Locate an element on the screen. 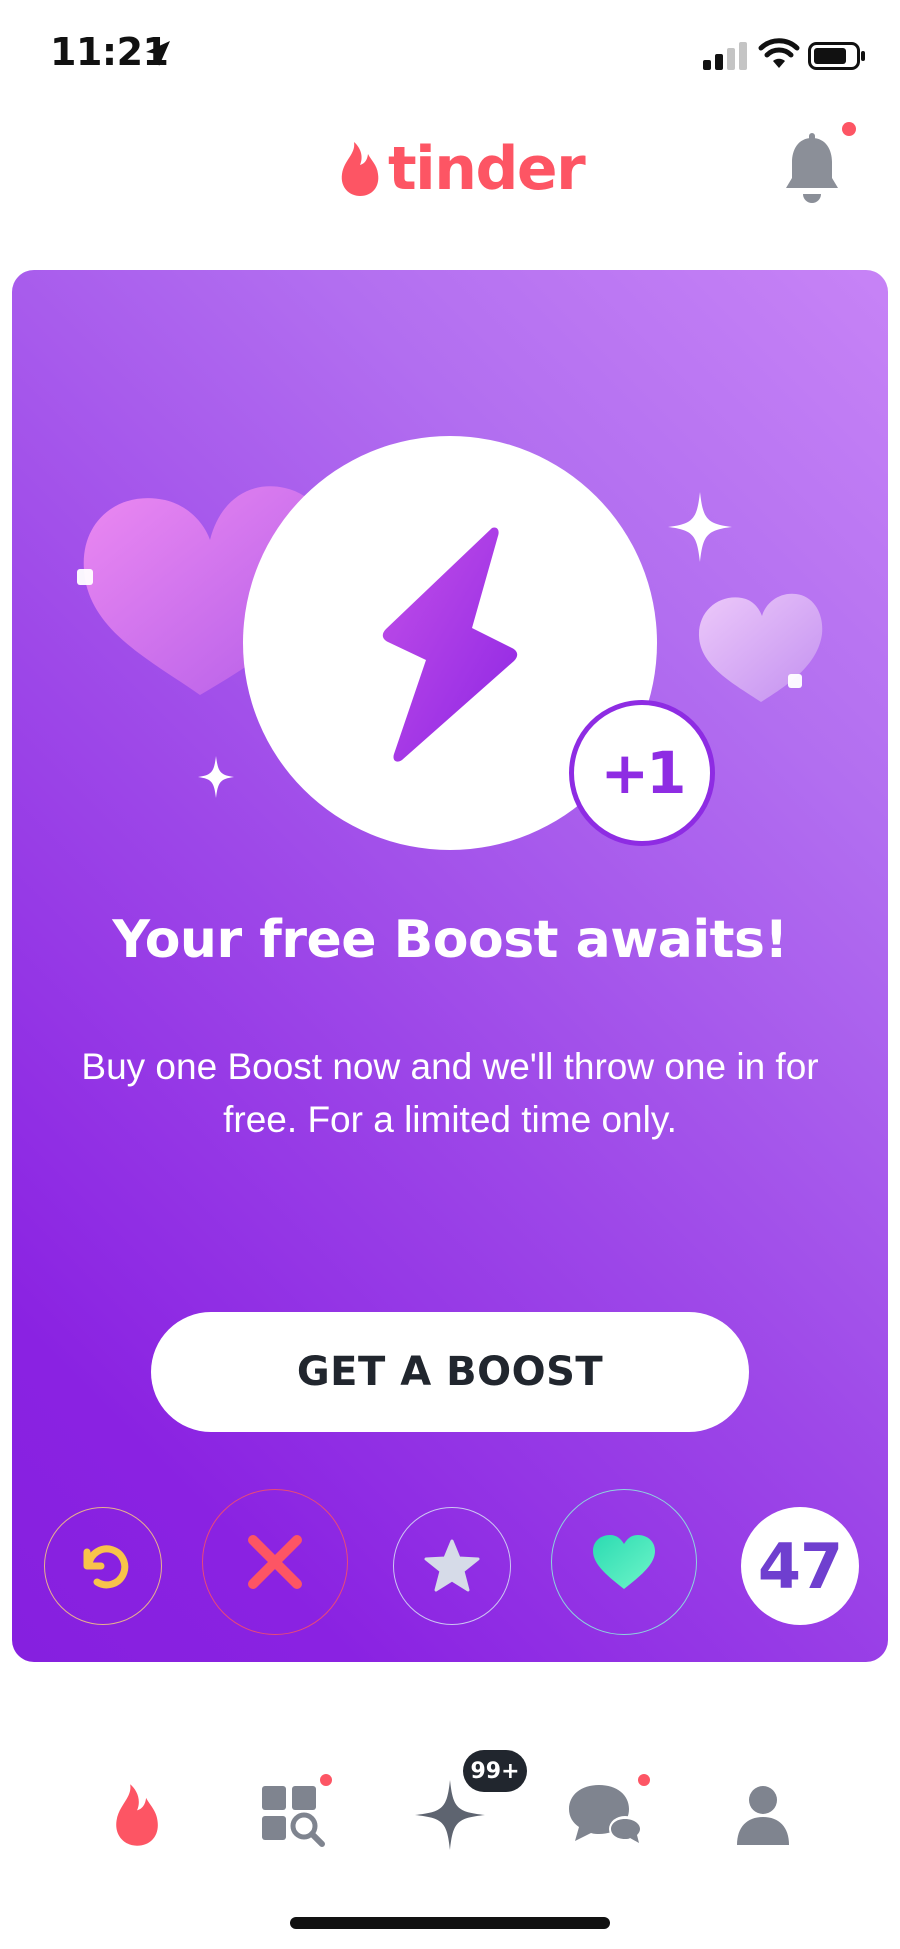 This screenshot has width=900, height=1949. chat-icon is located at coordinates (605, 1814).